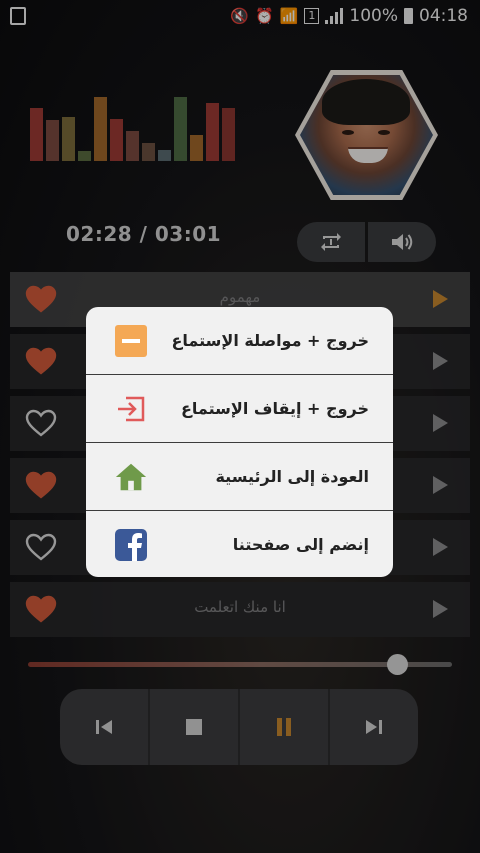 The image size is (480, 853). Describe the element at coordinates (131, 341) in the screenshot. I see `minimize-icon` at that location.